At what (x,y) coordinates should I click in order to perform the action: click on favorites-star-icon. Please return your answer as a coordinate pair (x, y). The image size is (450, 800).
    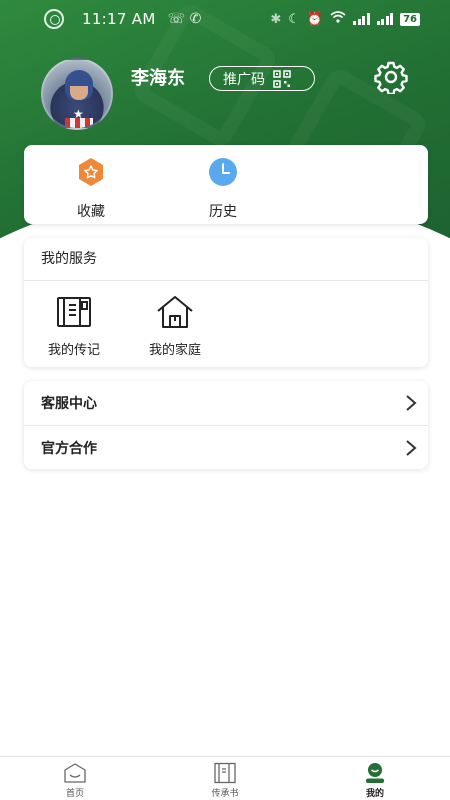
    Looking at the image, I should click on (91, 172).